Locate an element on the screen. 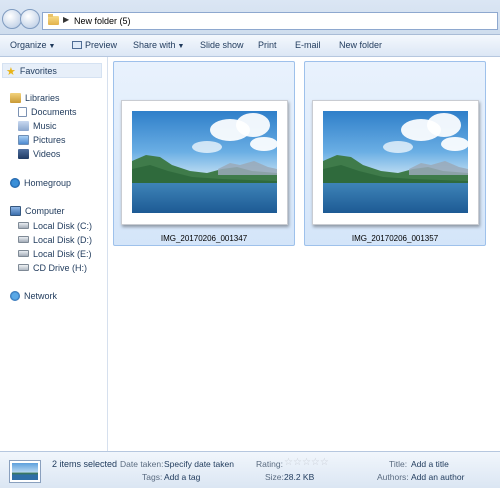  preview-label: Preview is located at coordinates (101, 45).